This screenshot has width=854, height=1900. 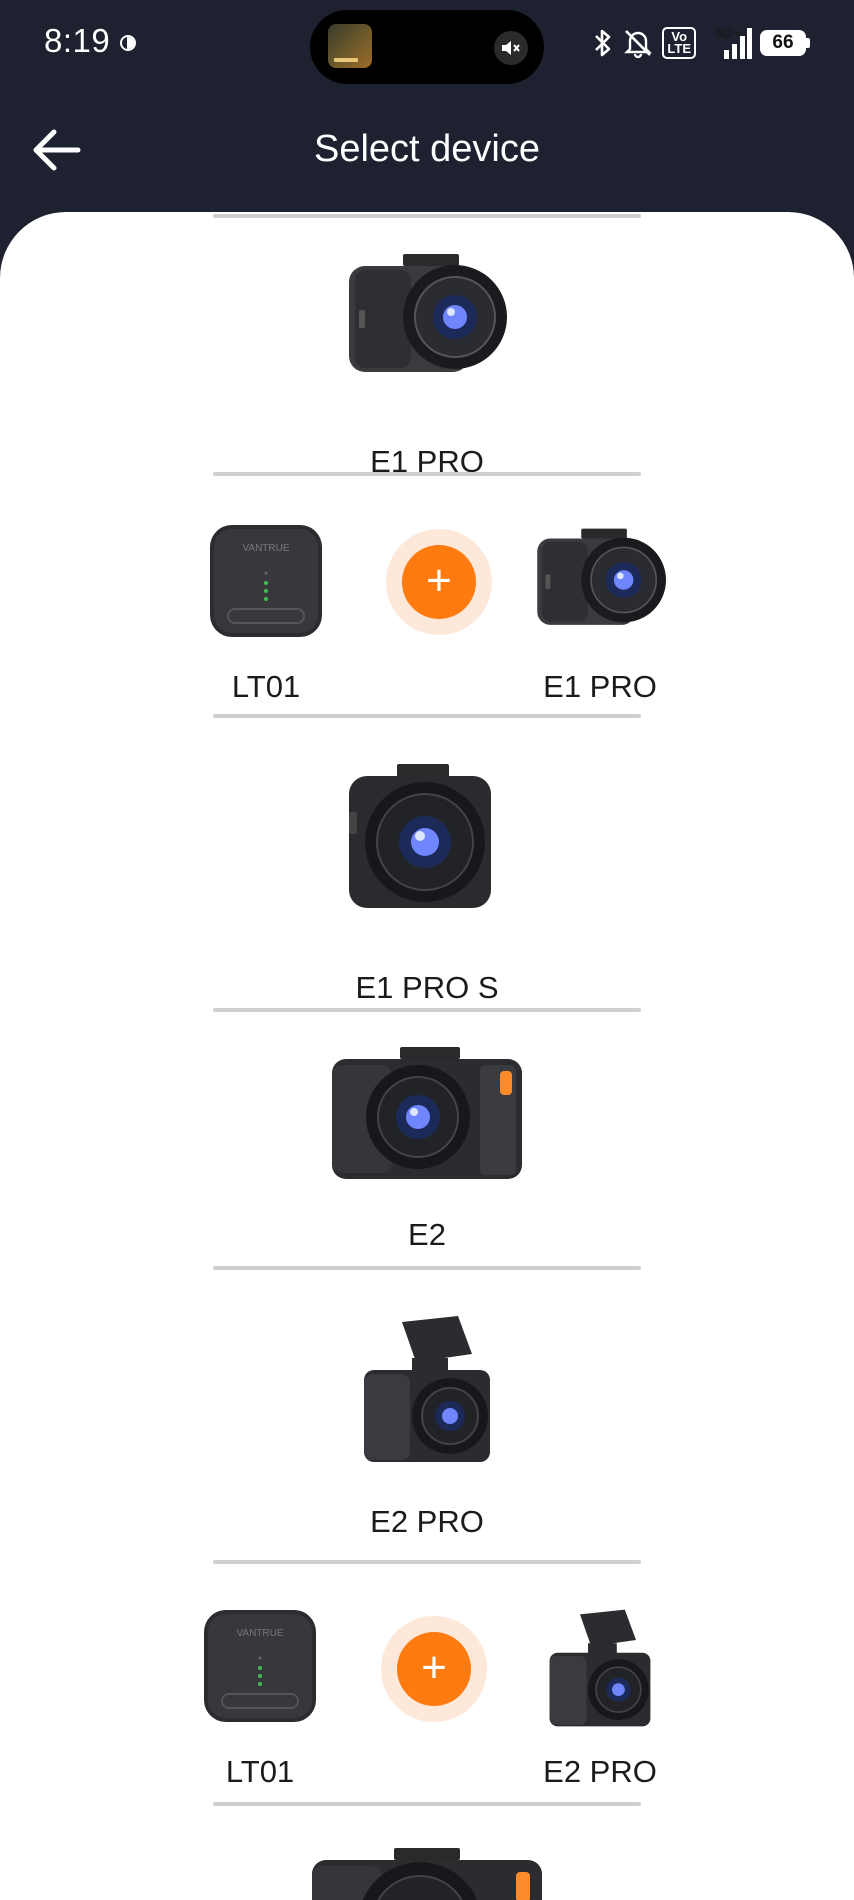 What do you see at coordinates (638, 44) in the screenshot?
I see `bell-muted-icon` at bounding box center [638, 44].